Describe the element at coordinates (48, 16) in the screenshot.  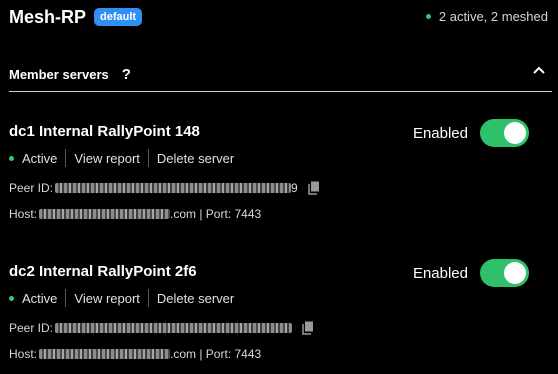
I see `mesh-title: Mesh-RP` at that location.